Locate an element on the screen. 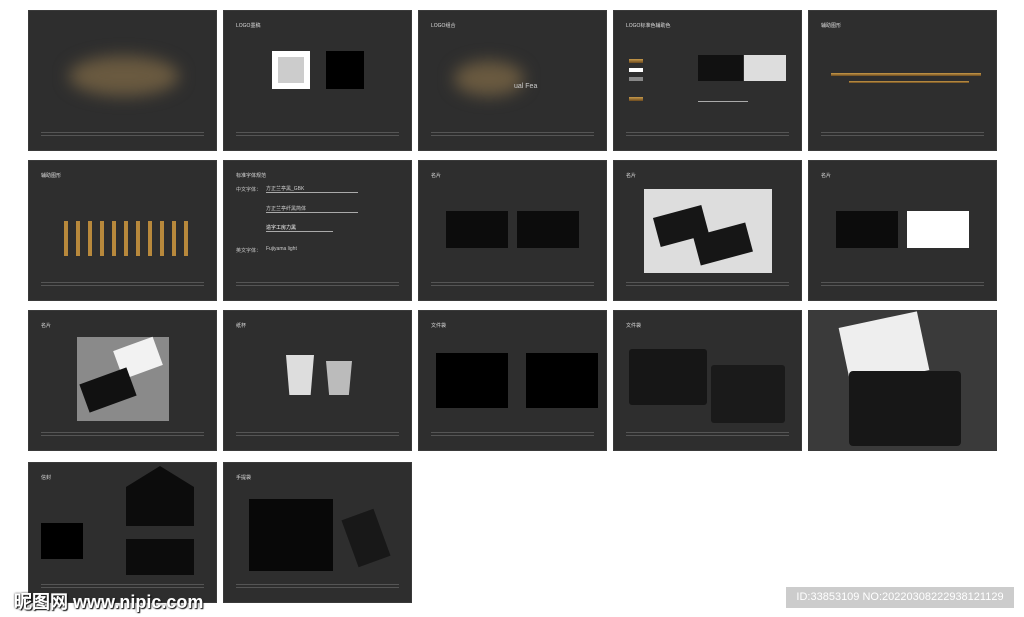 This screenshot has width=1024, height=617. slide-title: LOGO组合 is located at coordinates (443, 26).